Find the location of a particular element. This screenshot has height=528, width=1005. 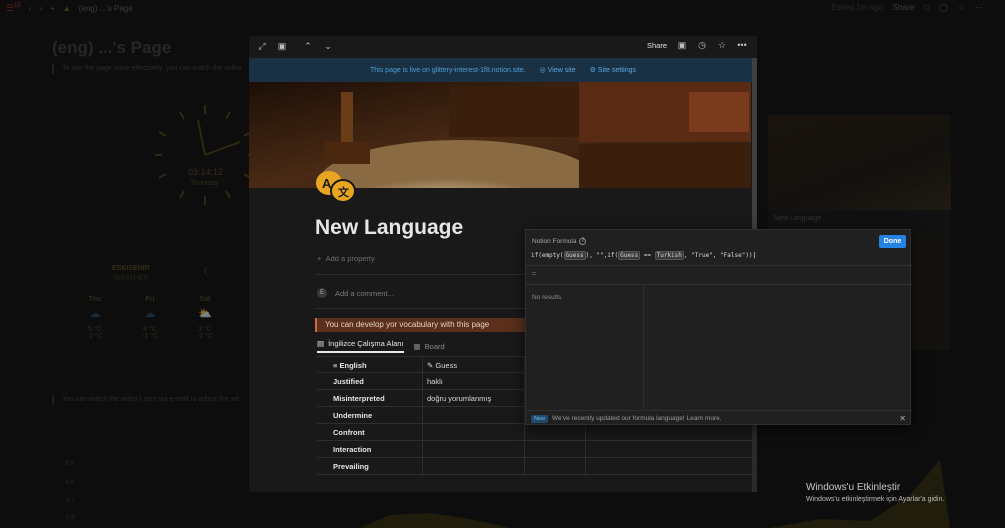

site-settings-link: ⚙ Site settings is located at coordinates (613, 70).